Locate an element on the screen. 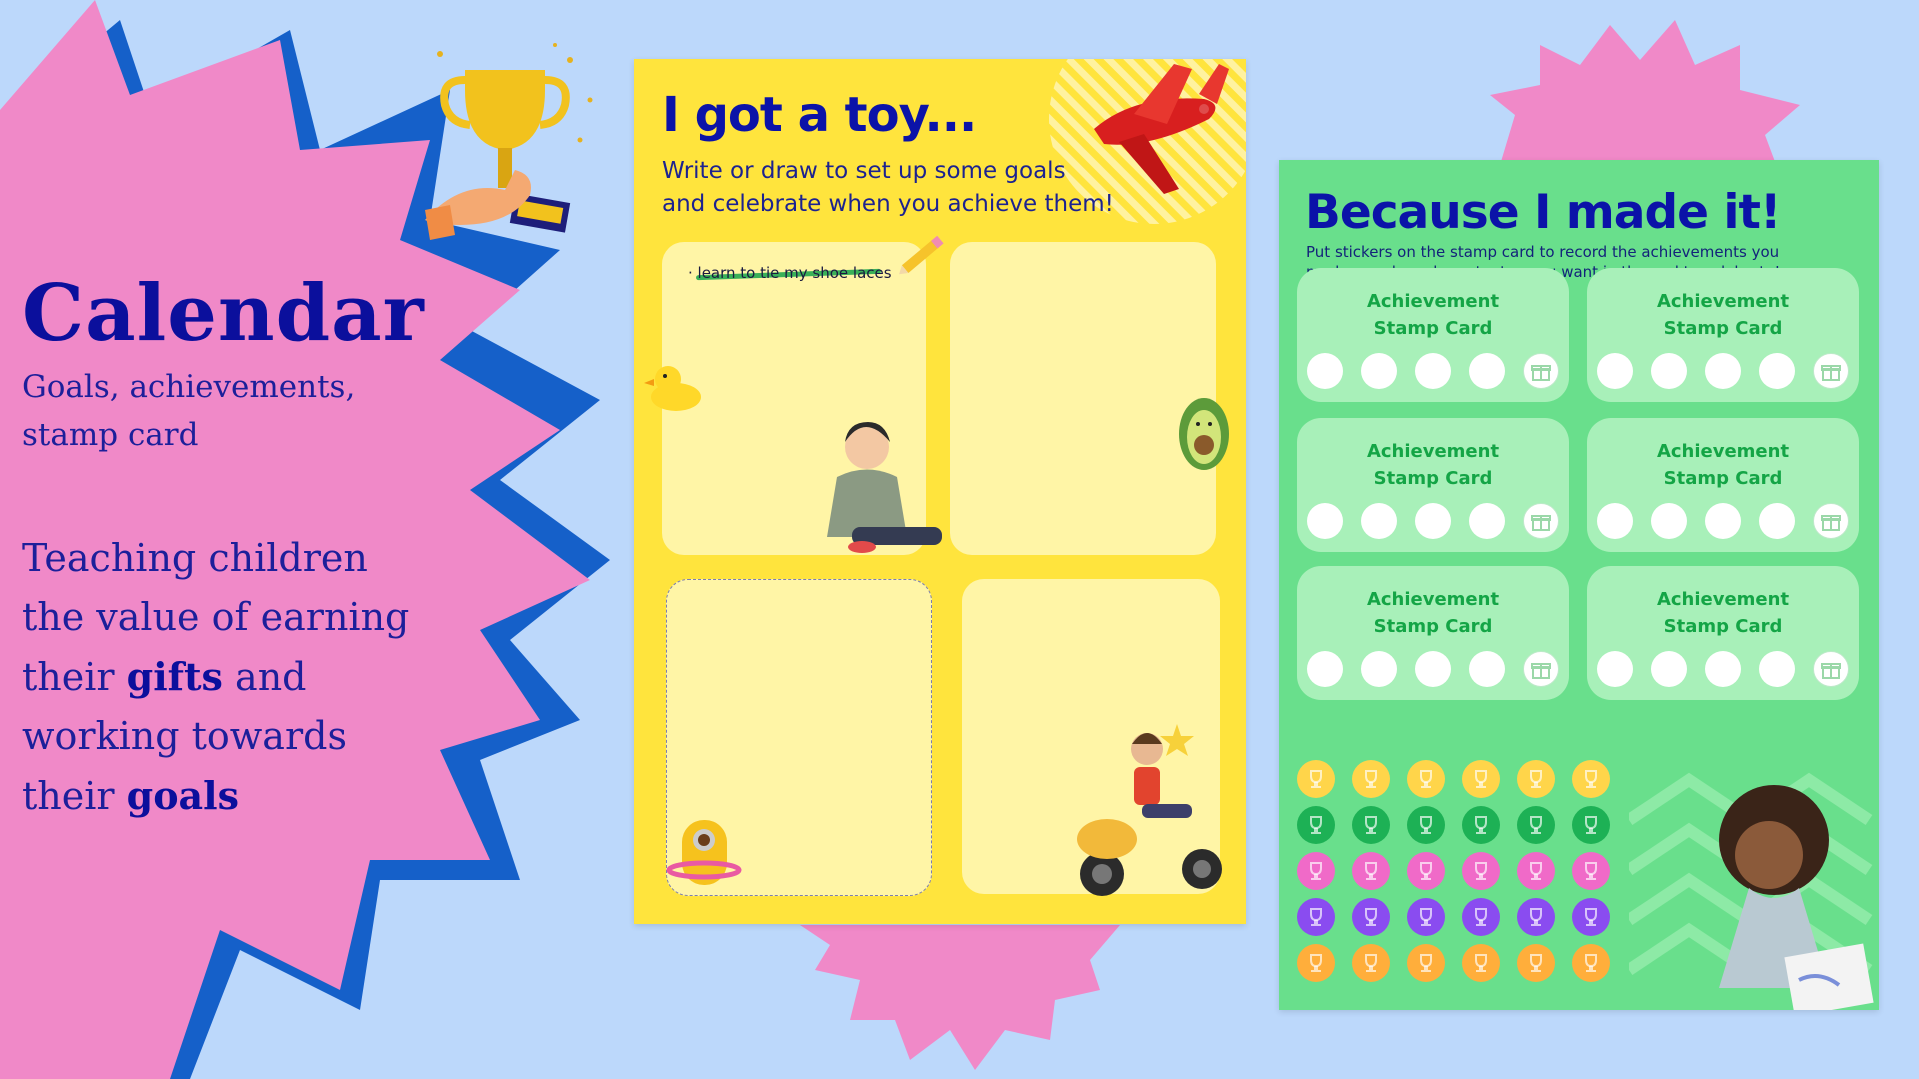 The width and height of the screenshot is (1919, 1079). description-line: Teaching children is located at coordinates (195, 558).